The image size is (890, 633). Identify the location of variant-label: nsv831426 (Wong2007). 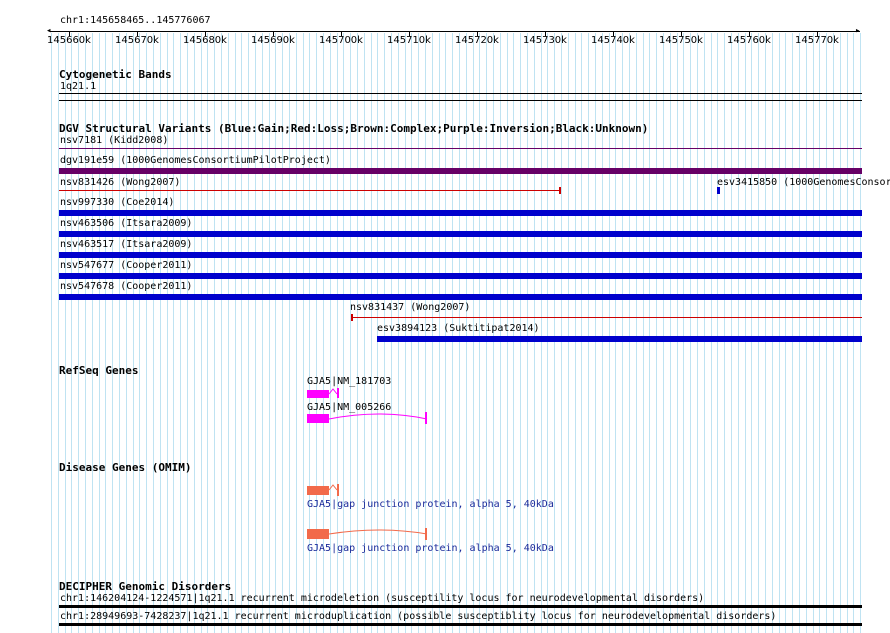
(120, 182).